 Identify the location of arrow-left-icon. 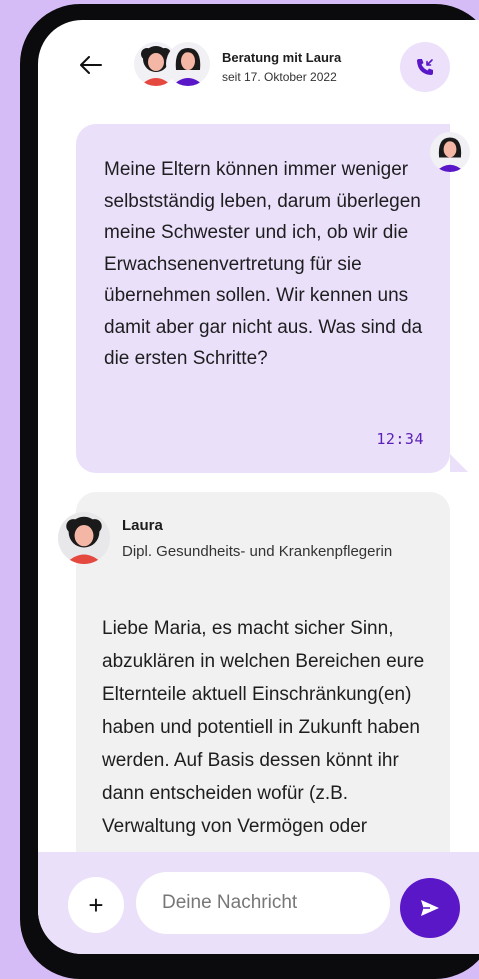
(91, 65).